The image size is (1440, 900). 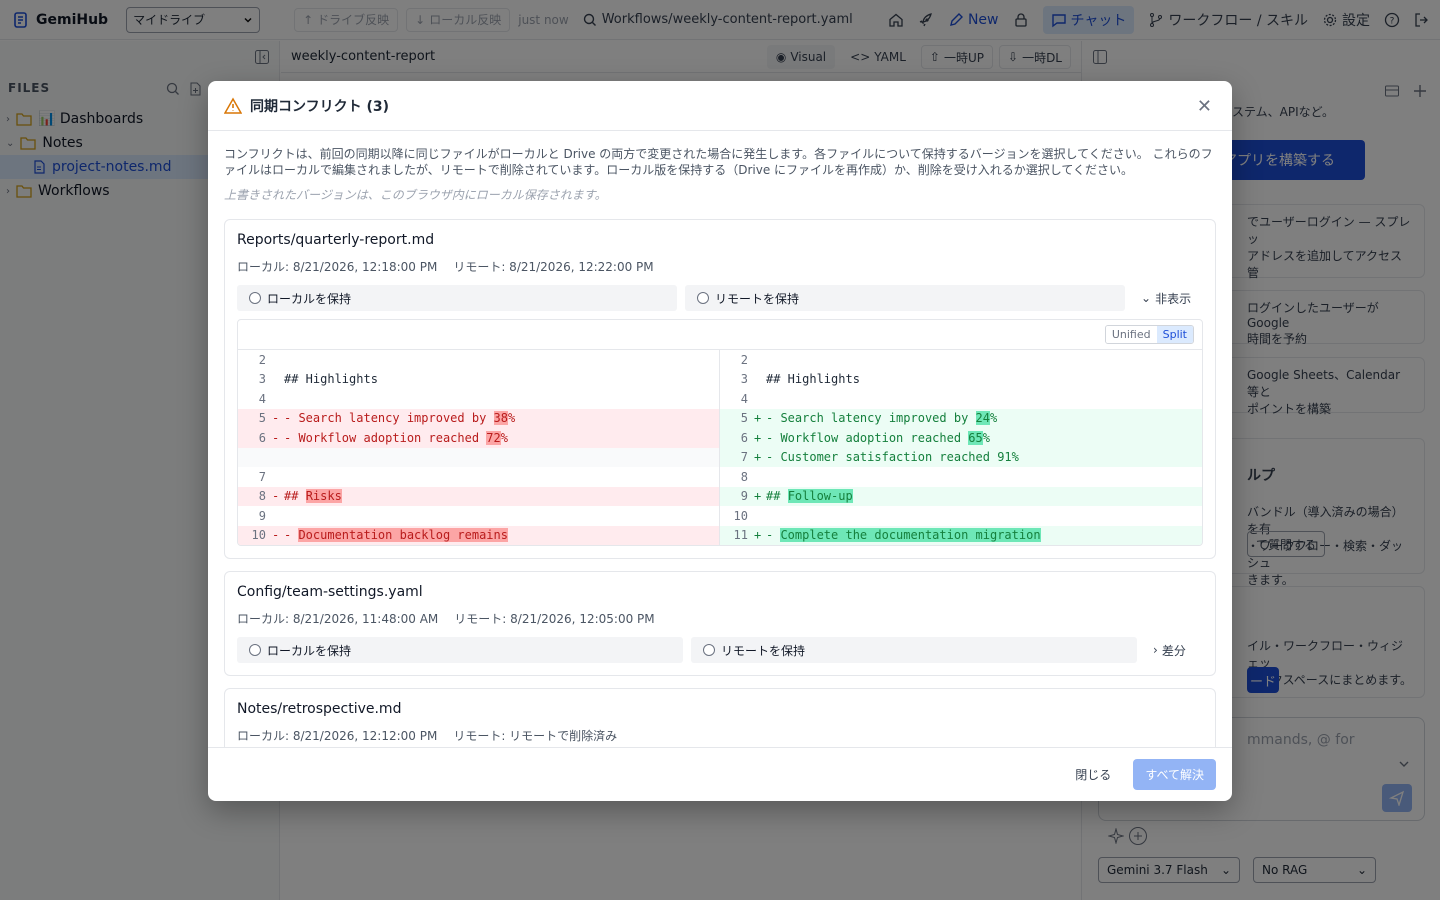 I want to click on line-text: - Complete the documentation migration, so click(x=903, y=535).